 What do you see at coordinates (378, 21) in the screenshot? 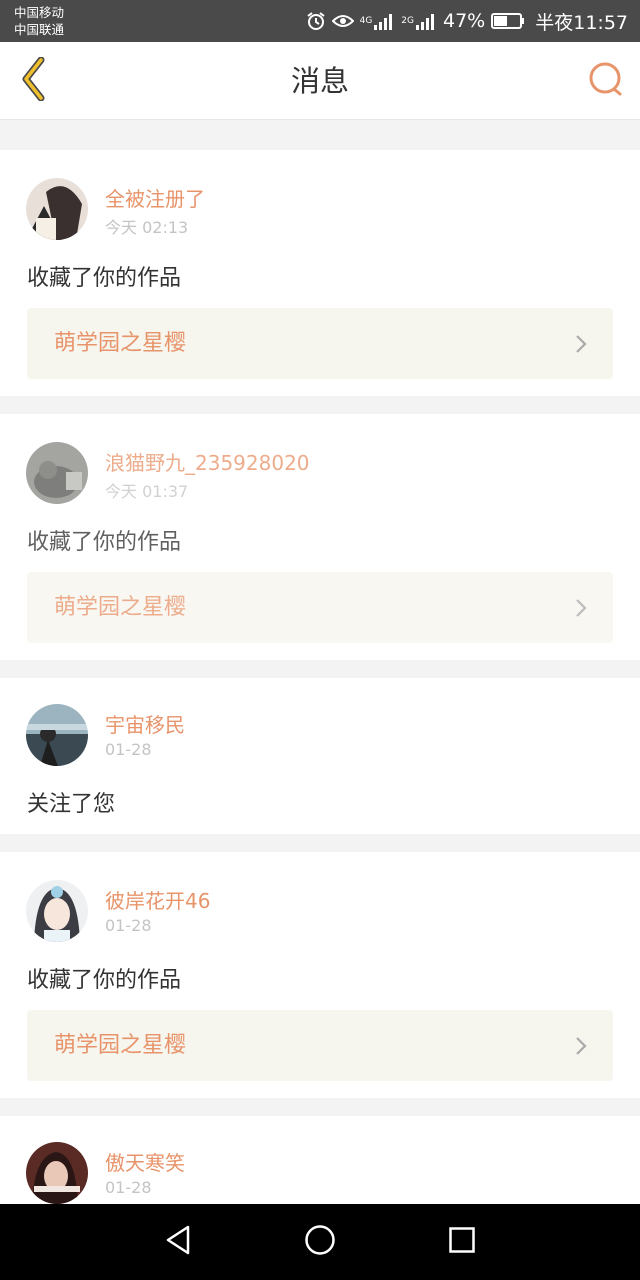
I see `signal-icon: 4G` at bounding box center [378, 21].